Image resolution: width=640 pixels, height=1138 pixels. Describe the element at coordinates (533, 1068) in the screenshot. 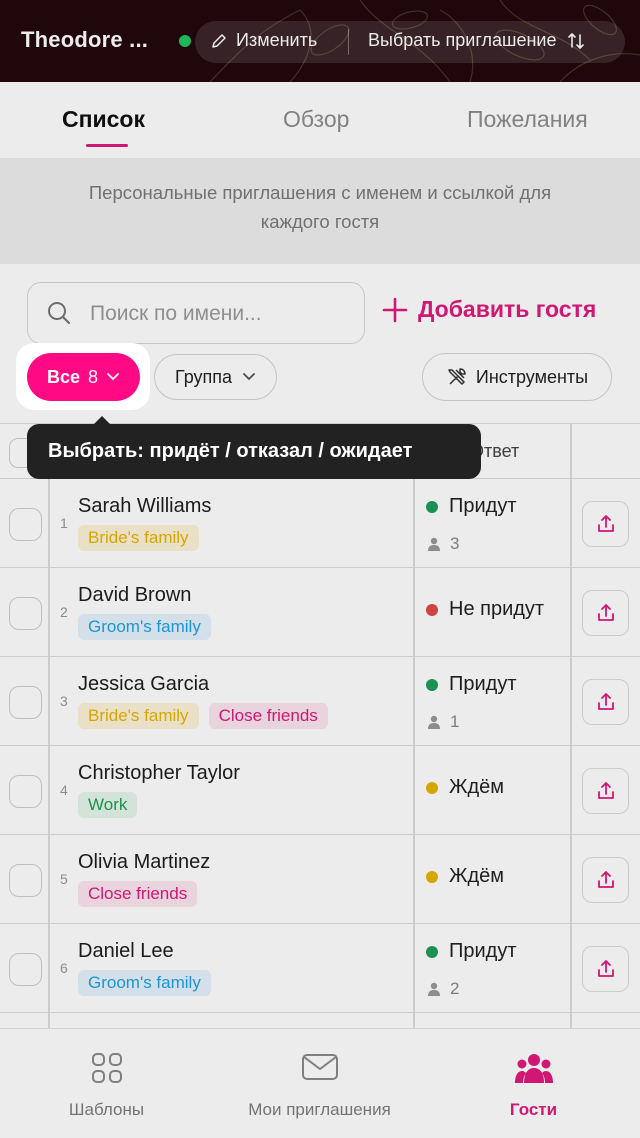

I see `people-icon` at that location.